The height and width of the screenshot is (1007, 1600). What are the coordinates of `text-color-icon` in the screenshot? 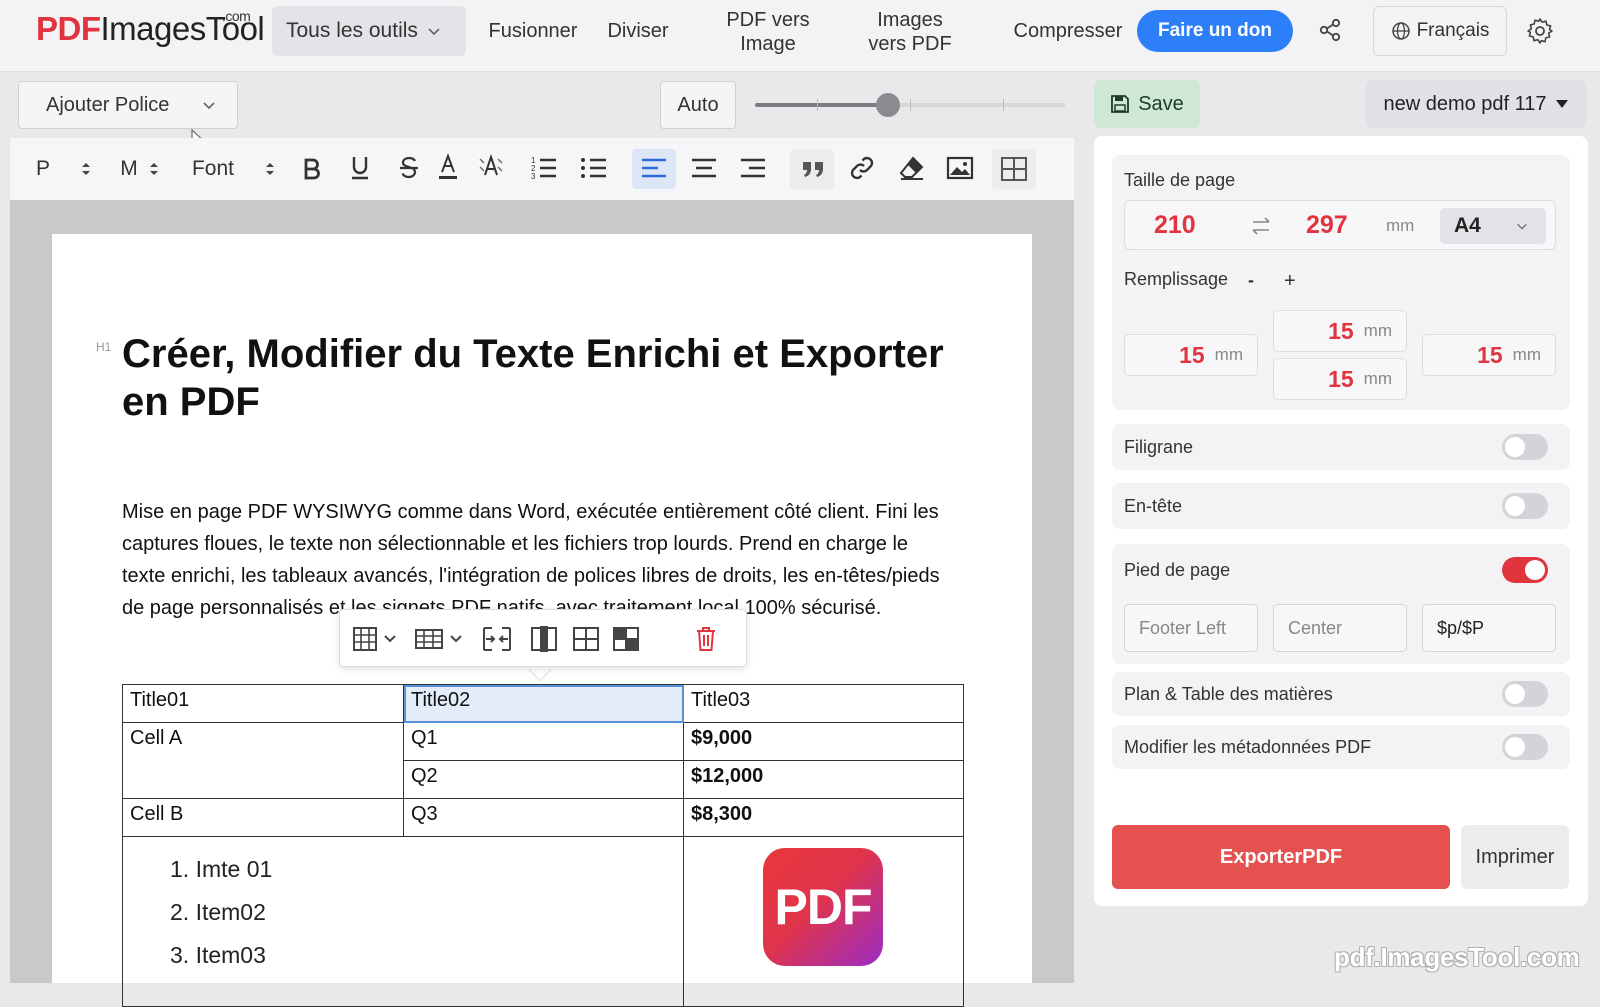 It's located at (448, 167).